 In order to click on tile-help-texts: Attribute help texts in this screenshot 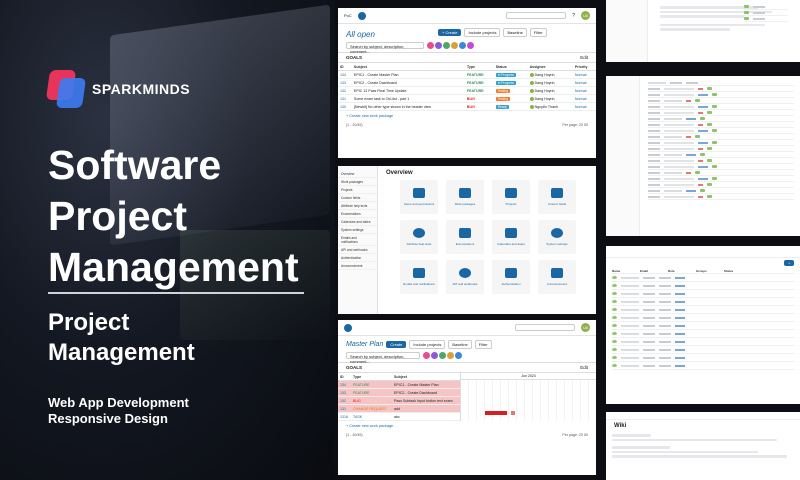, I will do `click(419, 237)`.